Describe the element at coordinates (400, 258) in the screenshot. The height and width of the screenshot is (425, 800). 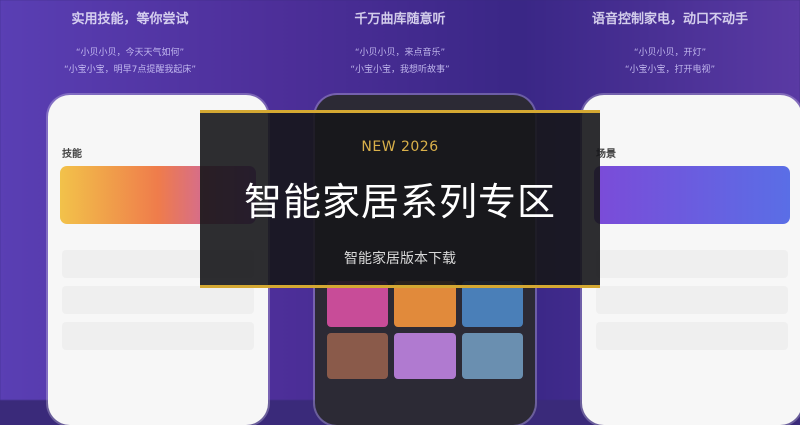
I see `download-subtitle: 智能家居版本下载` at that location.